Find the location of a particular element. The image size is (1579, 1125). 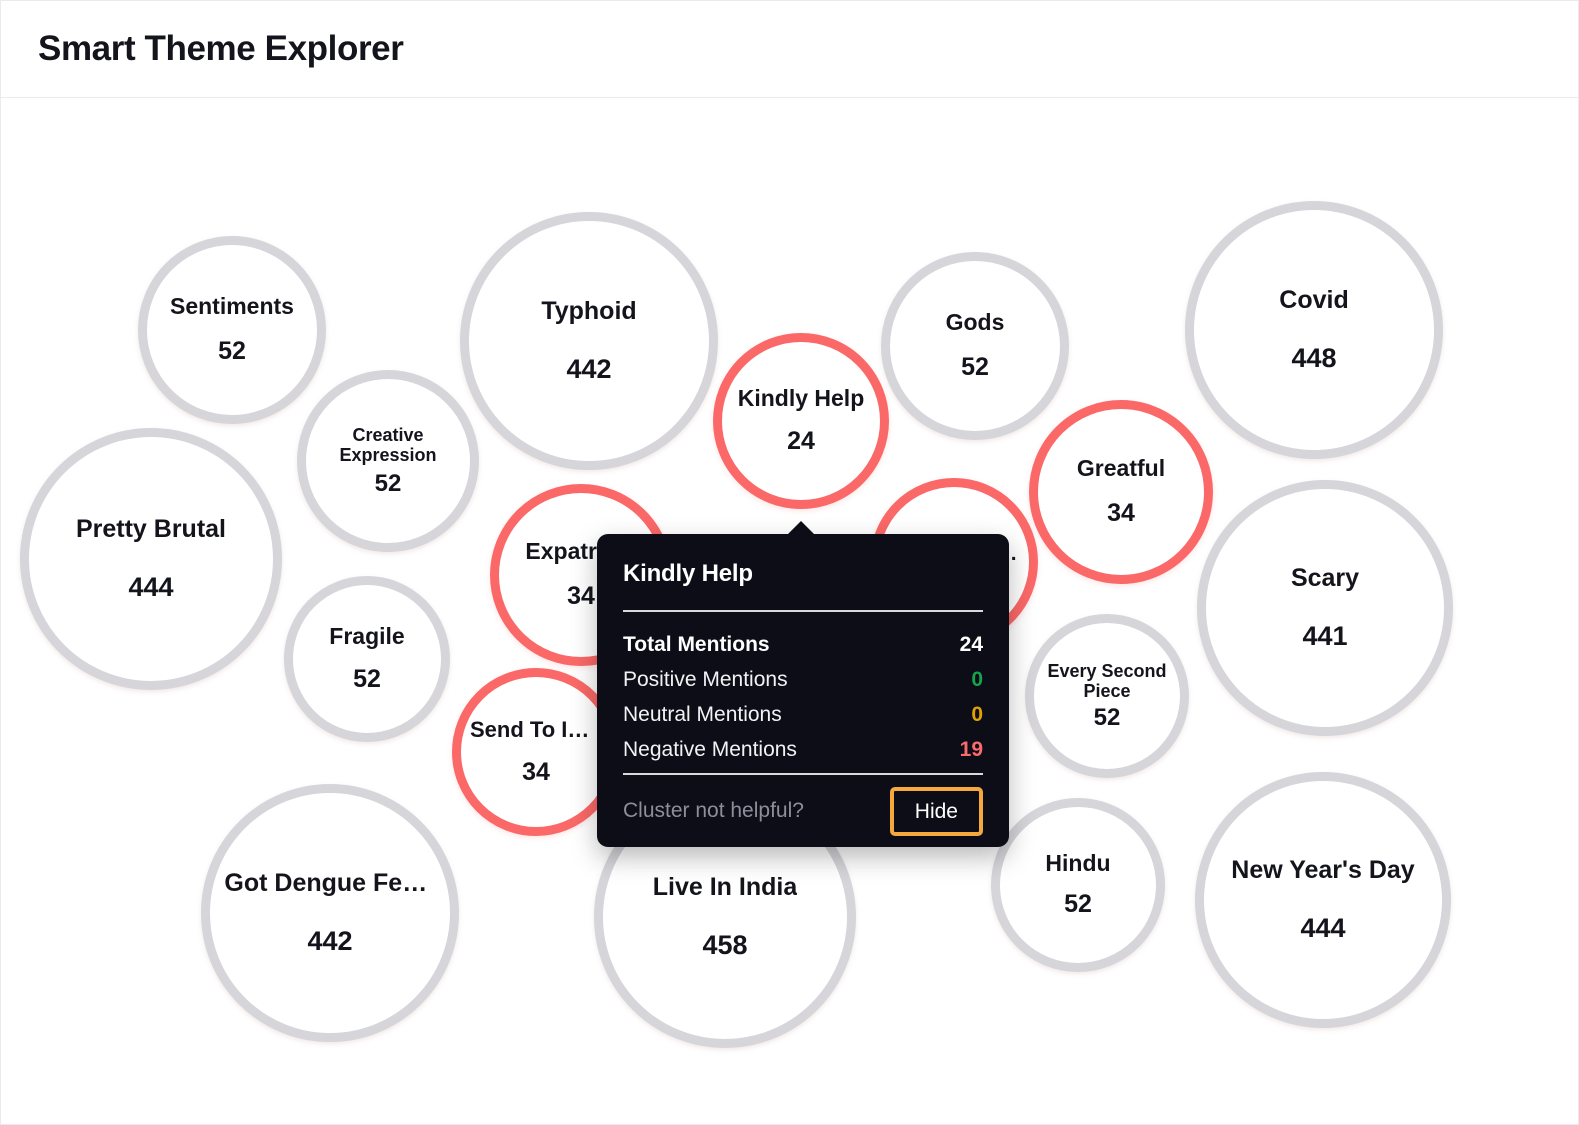

page-title: Smart Theme Explorer is located at coordinates (221, 48).